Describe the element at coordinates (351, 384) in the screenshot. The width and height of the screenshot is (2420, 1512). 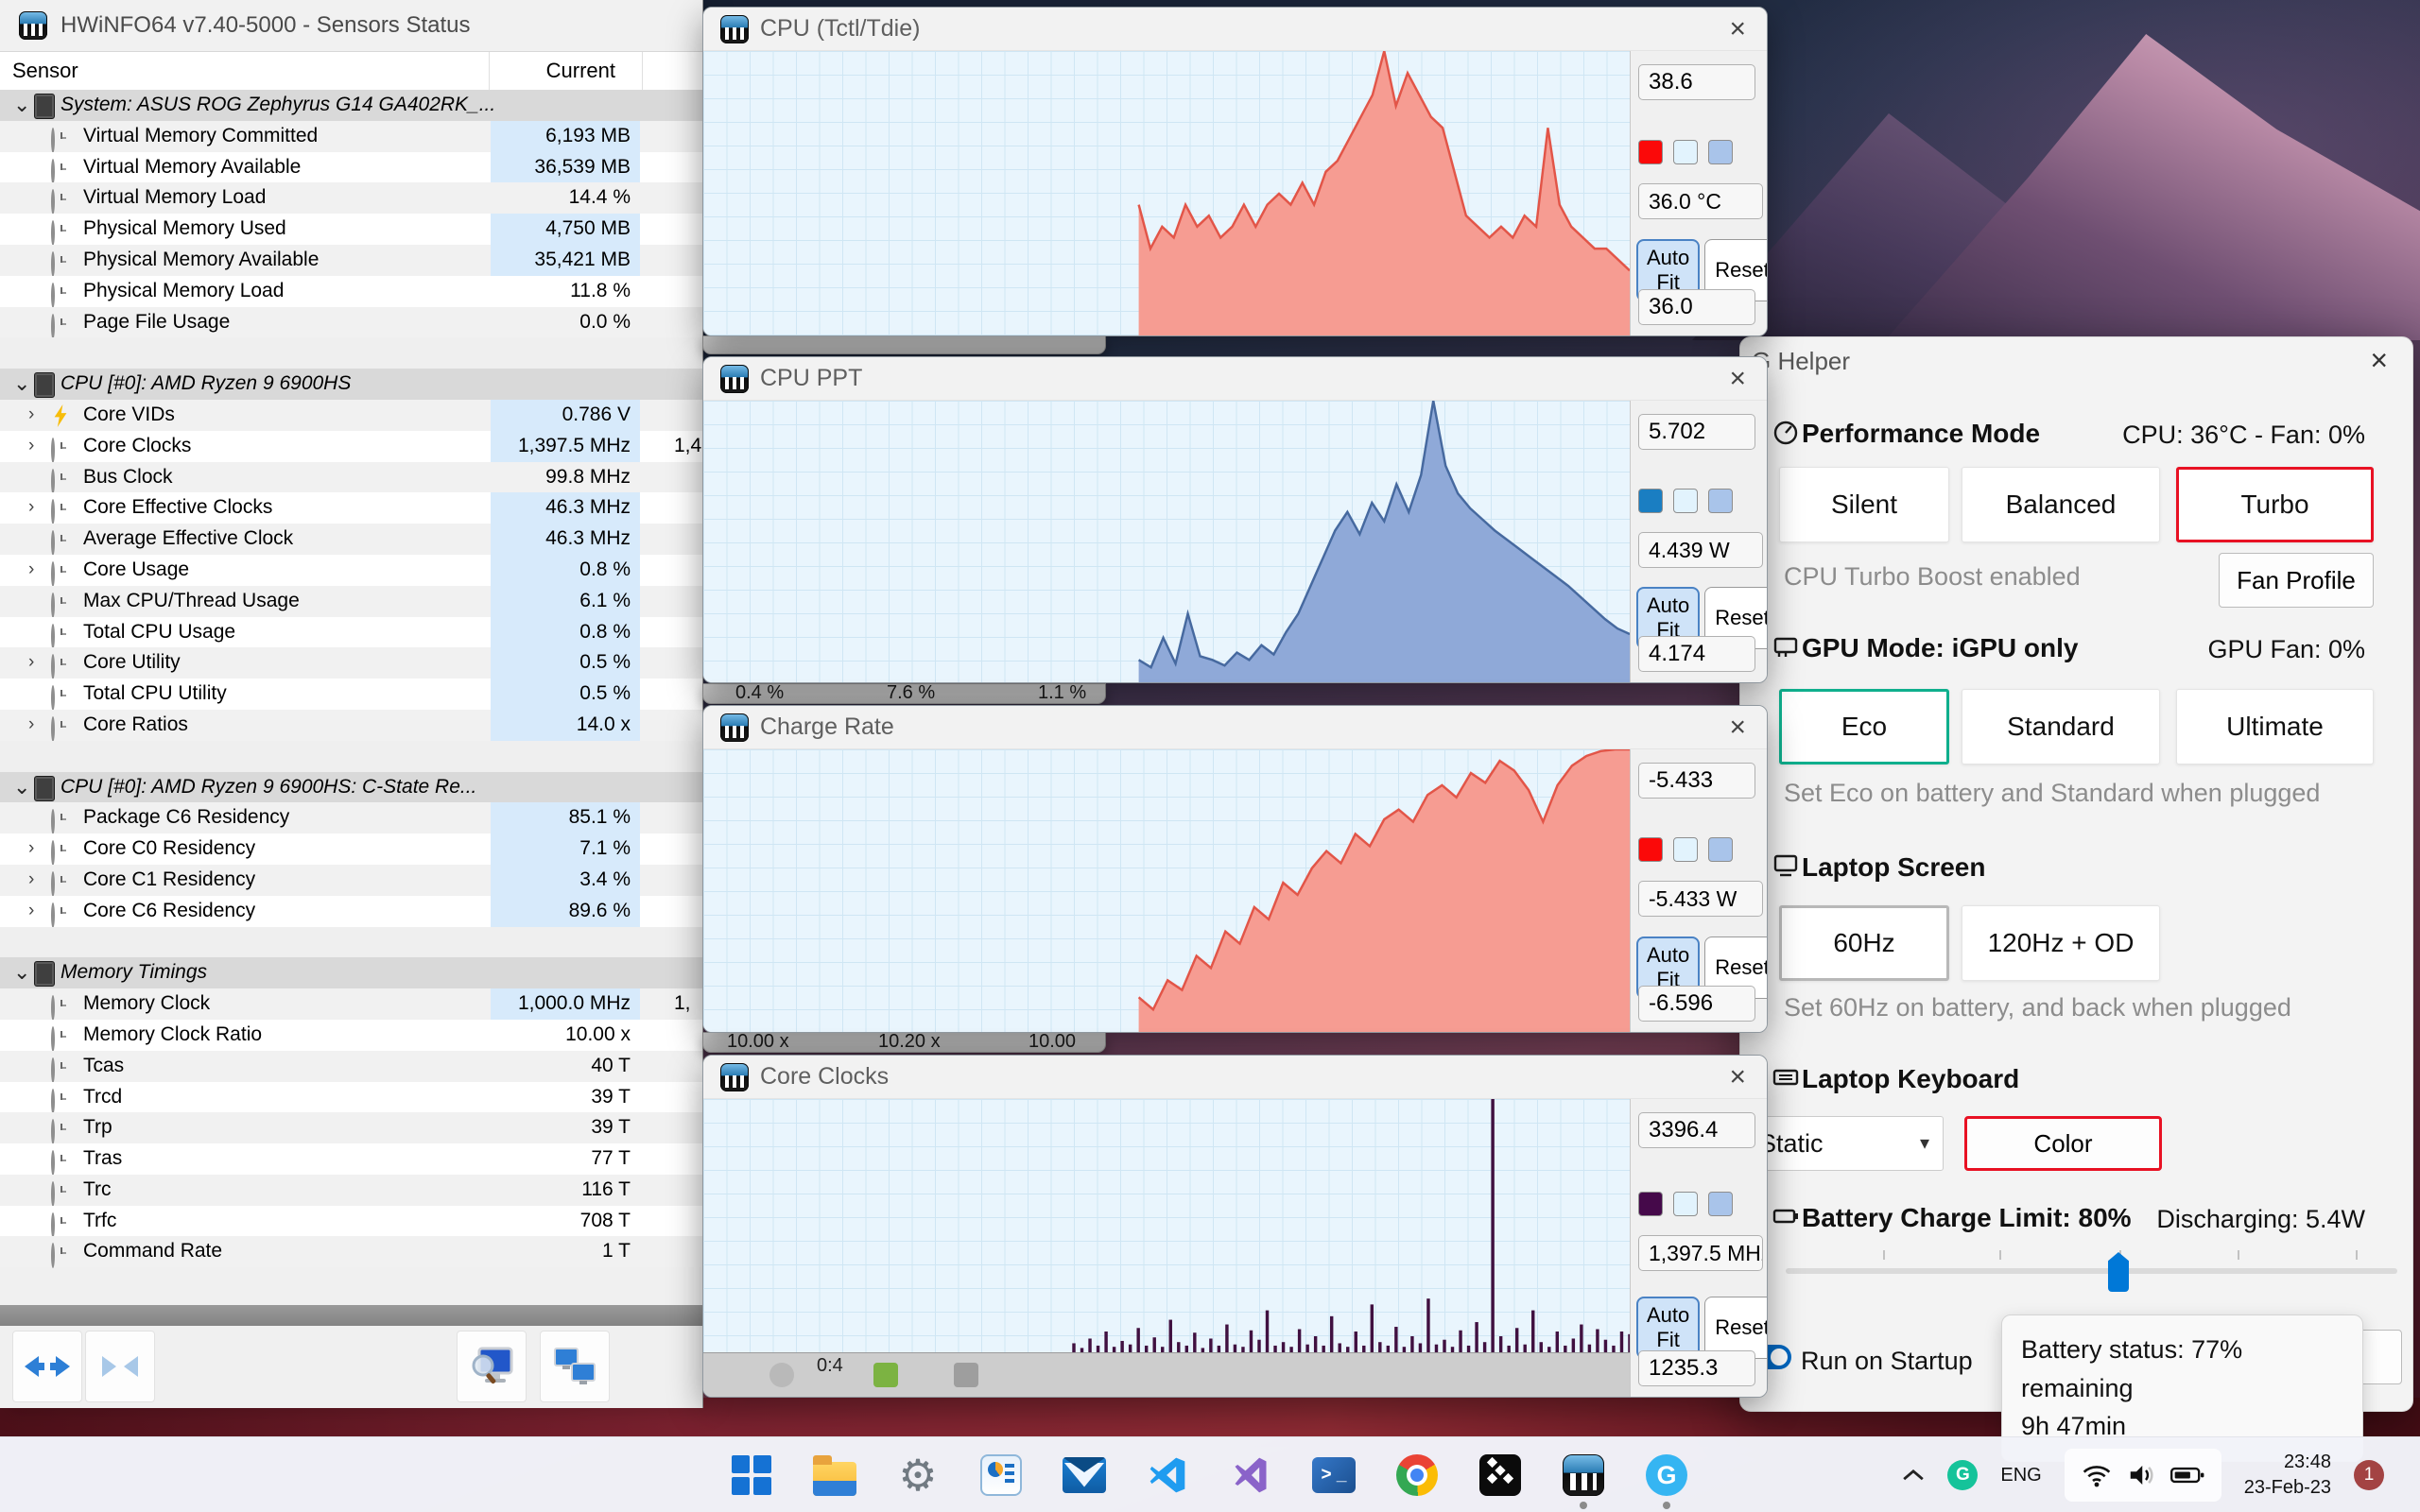
I see `sensor-group-header: ⌄ CPU [#0]: AMD Ryzen 9 6900HS` at that location.